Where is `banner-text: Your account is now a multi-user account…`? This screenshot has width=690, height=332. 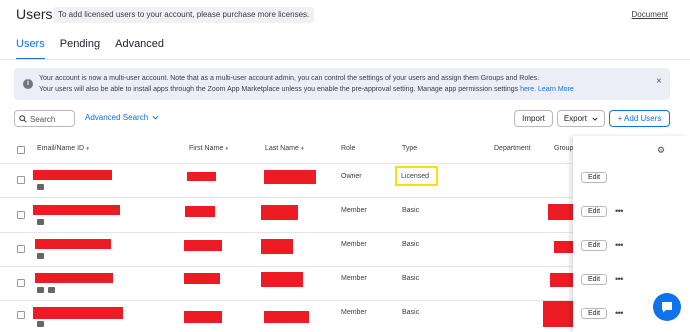
banner-text: Your account is now a multi-user account… is located at coordinates (344, 84).